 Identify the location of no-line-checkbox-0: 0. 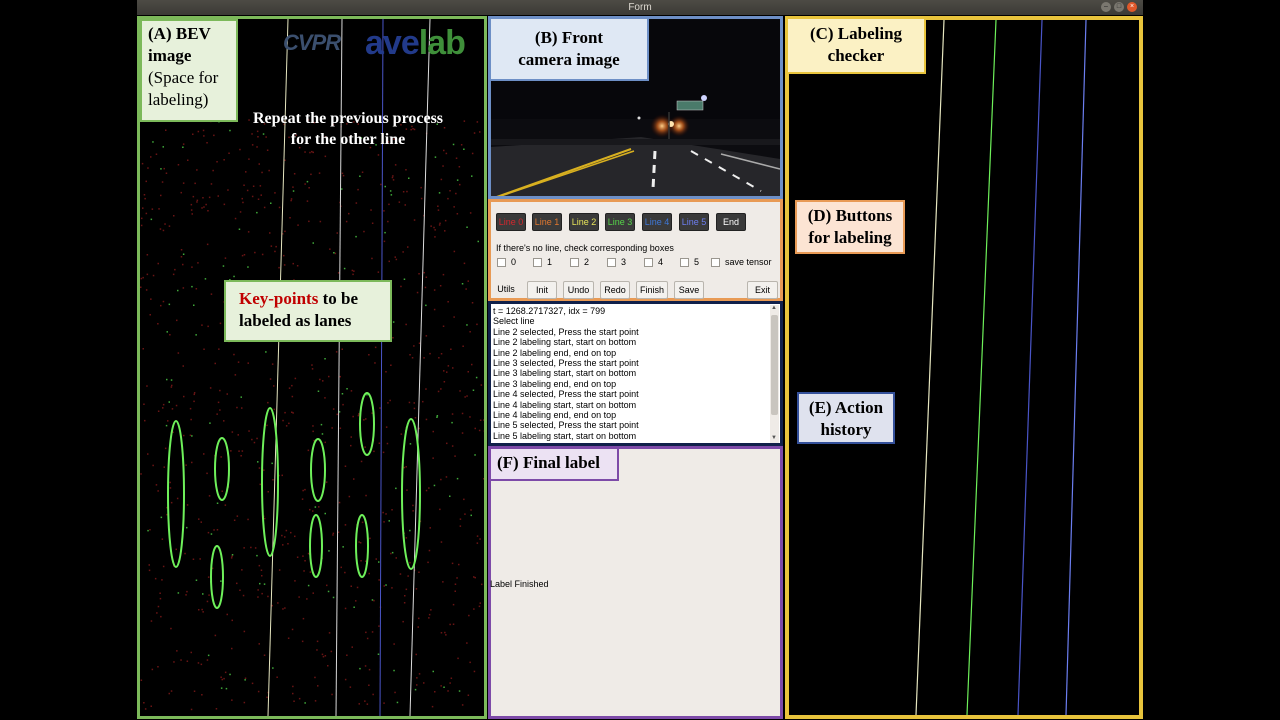
(506, 262).